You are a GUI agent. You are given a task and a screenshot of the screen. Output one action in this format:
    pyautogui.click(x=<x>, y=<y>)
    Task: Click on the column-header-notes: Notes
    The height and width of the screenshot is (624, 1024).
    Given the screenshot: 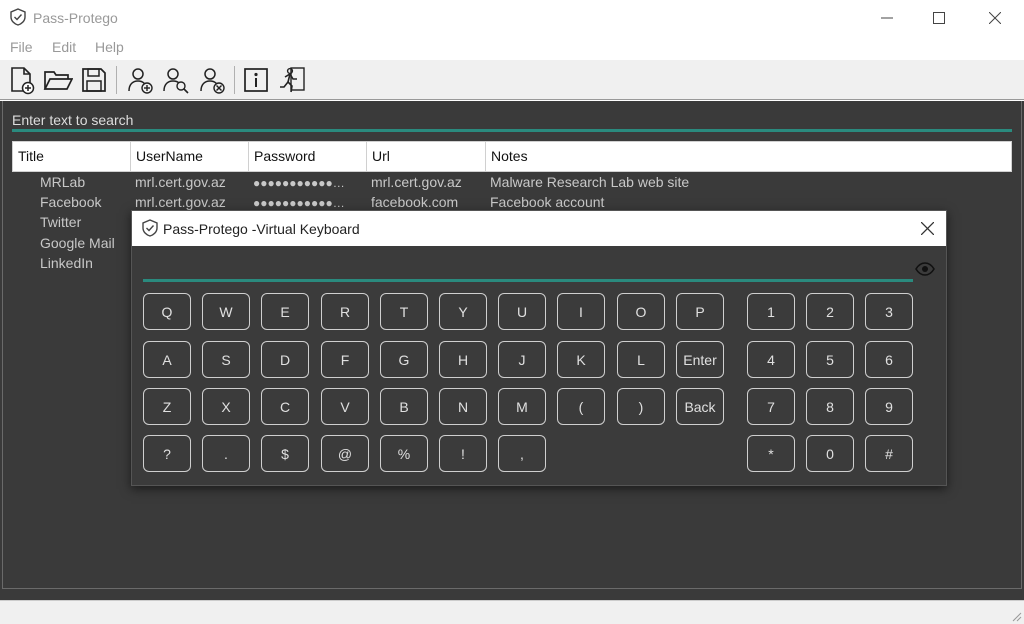 What is the action you would take?
    pyautogui.click(x=748, y=156)
    